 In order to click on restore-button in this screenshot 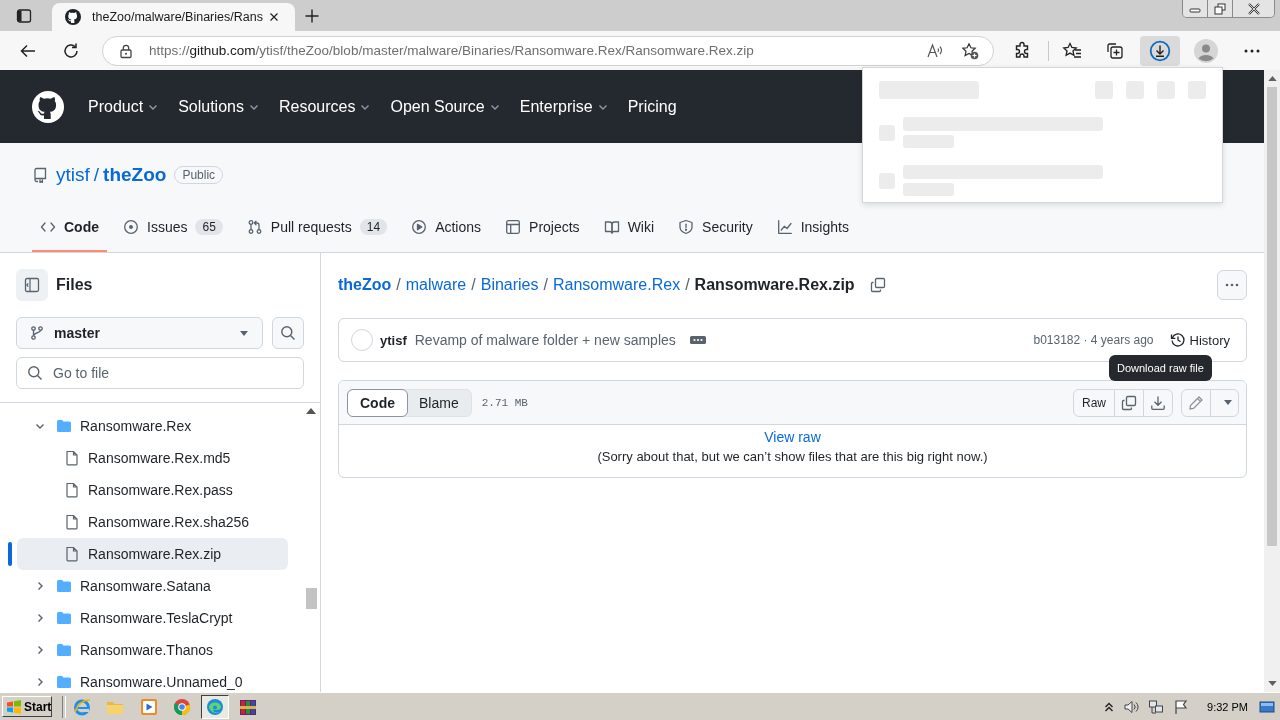, I will do `click(1220, 8)`.